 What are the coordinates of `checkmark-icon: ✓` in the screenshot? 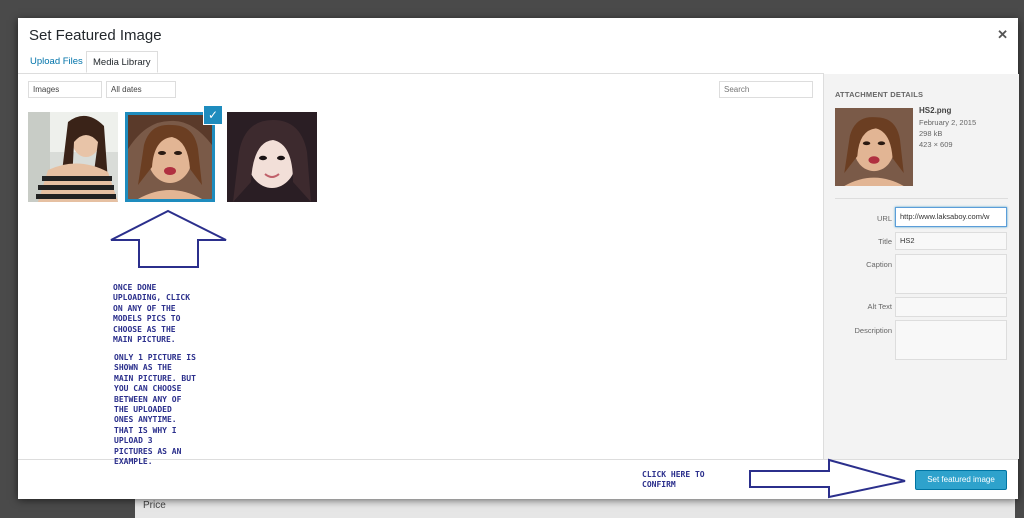 It's located at (213, 115).